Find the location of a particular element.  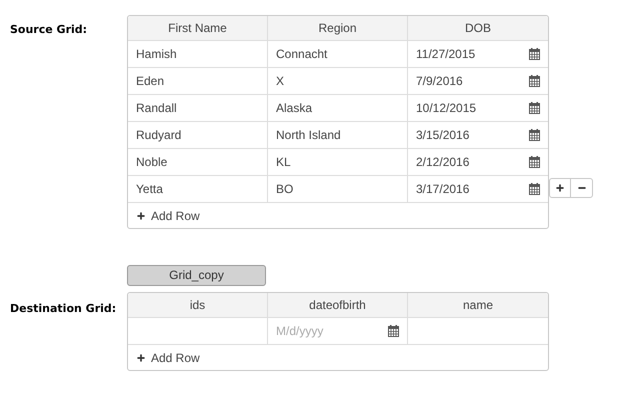

column-header: DOB is located at coordinates (477, 28).